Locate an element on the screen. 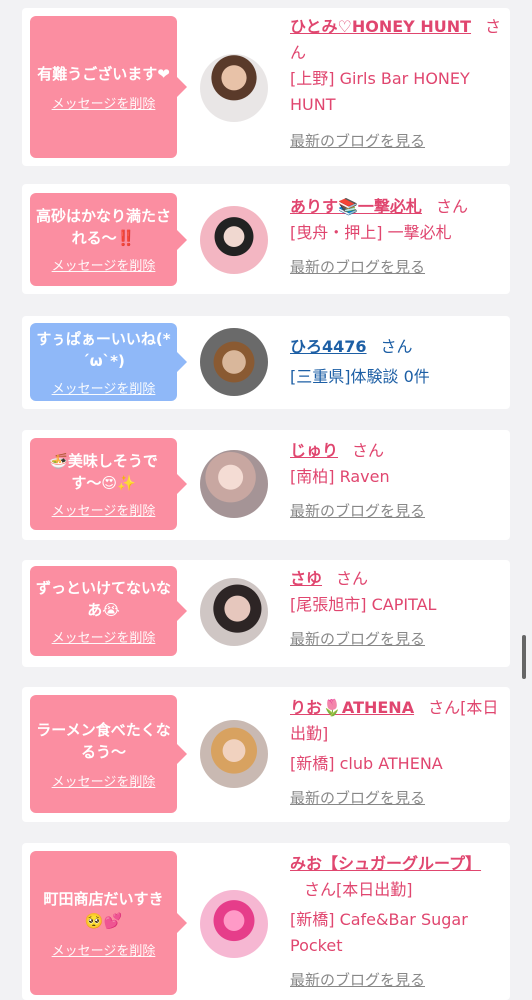 This screenshot has height=1000, width=532. message-bubble: すぅぱぁーいいね(*´ω`*) メッセージを削除 is located at coordinates (108, 362).